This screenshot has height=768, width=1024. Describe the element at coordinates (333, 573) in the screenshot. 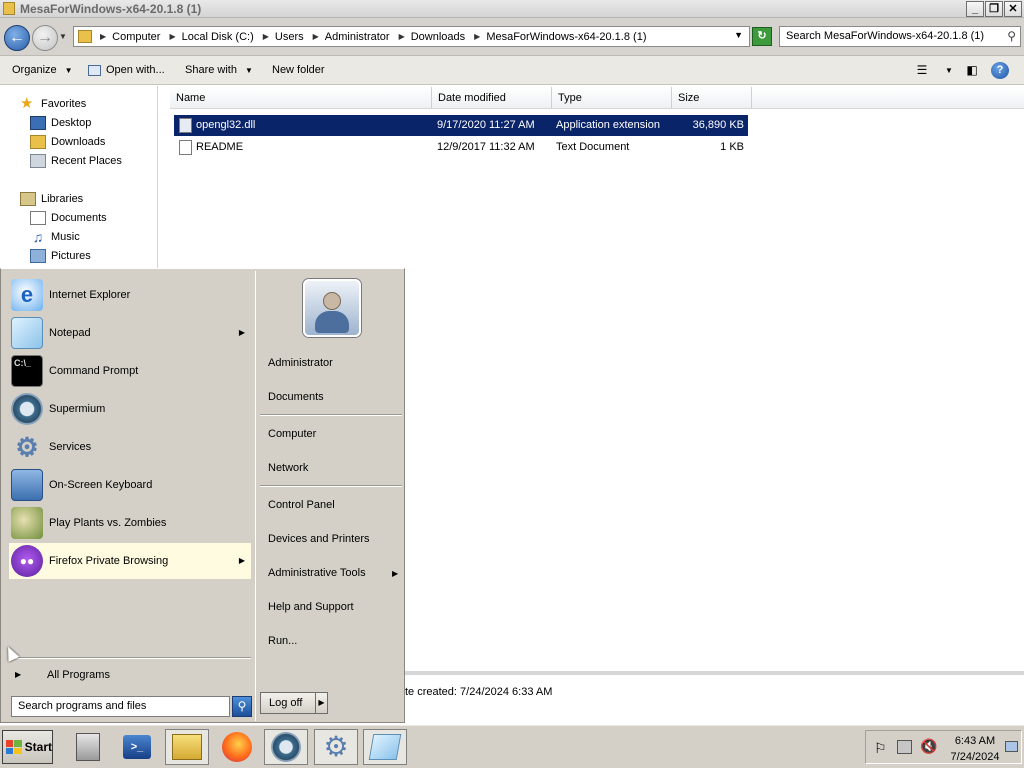

I see `place-administrative-tools: Administrative Tools ▶` at that location.